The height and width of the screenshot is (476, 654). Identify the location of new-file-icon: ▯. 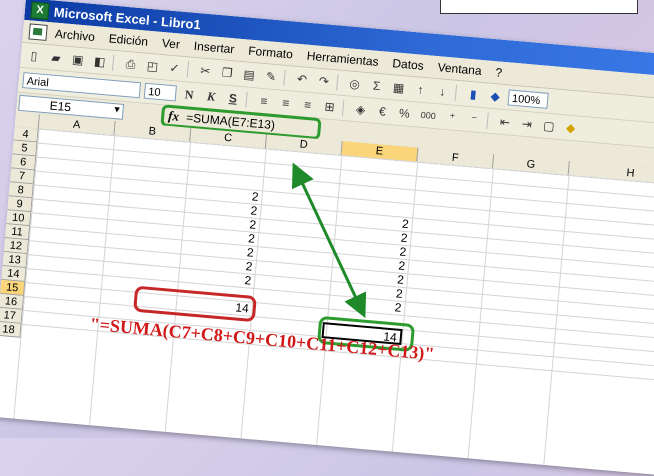
(33, 56).